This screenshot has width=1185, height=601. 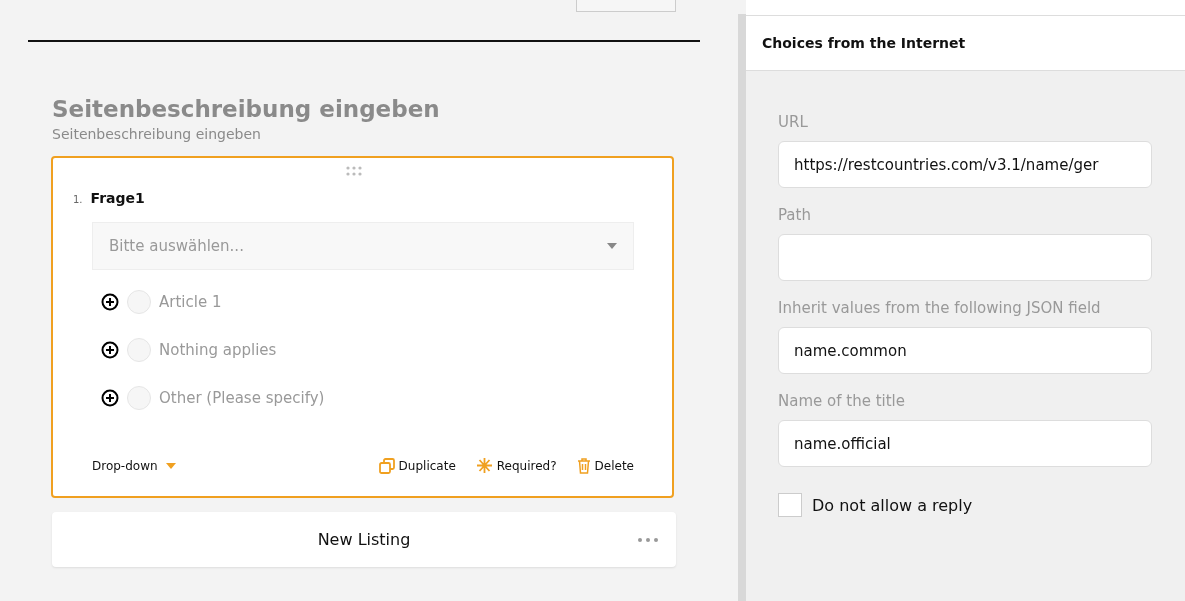 What do you see at coordinates (417, 465) in the screenshot?
I see `duplicate-button: Duplicate` at bounding box center [417, 465].